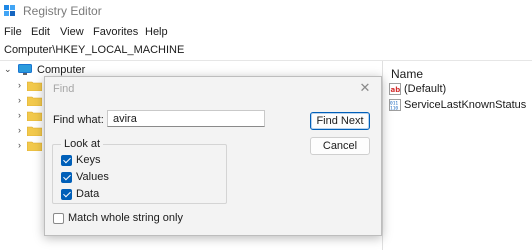  Describe the element at coordinates (340, 146) in the screenshot. I see `cancel-button: Cancel` at that location.